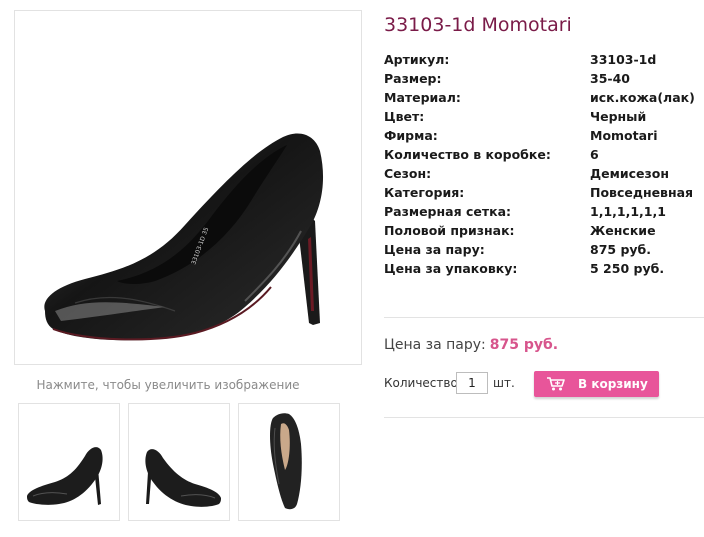  I want to click on shopping-cart-icon, so click(556, 385).